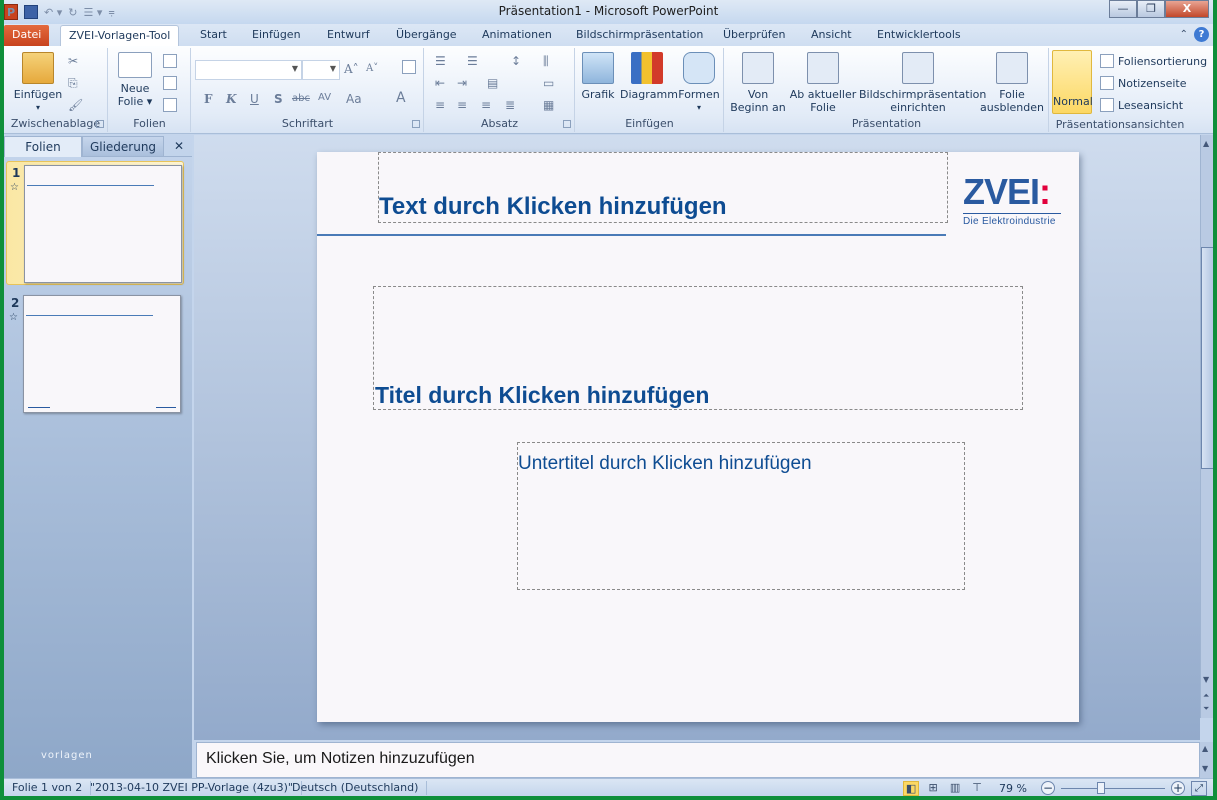  Describe the element at coordinates (1206, 709) in the screenshot. I see `next-slide-icon: ⏷` at that location.